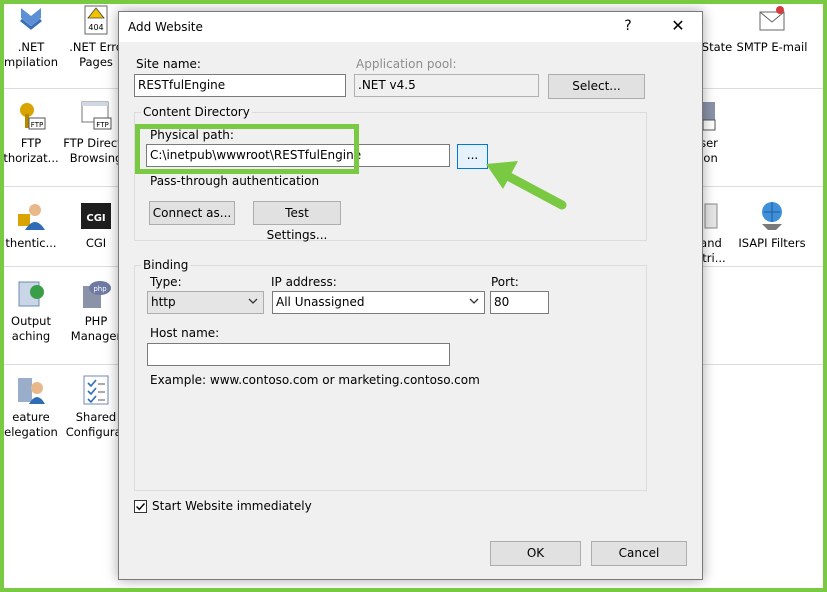 This screenshot has height=592, width=827. Describe the element at coordinates (772, 216) in the screenshot. I see `globe-filter-icon` at that location.